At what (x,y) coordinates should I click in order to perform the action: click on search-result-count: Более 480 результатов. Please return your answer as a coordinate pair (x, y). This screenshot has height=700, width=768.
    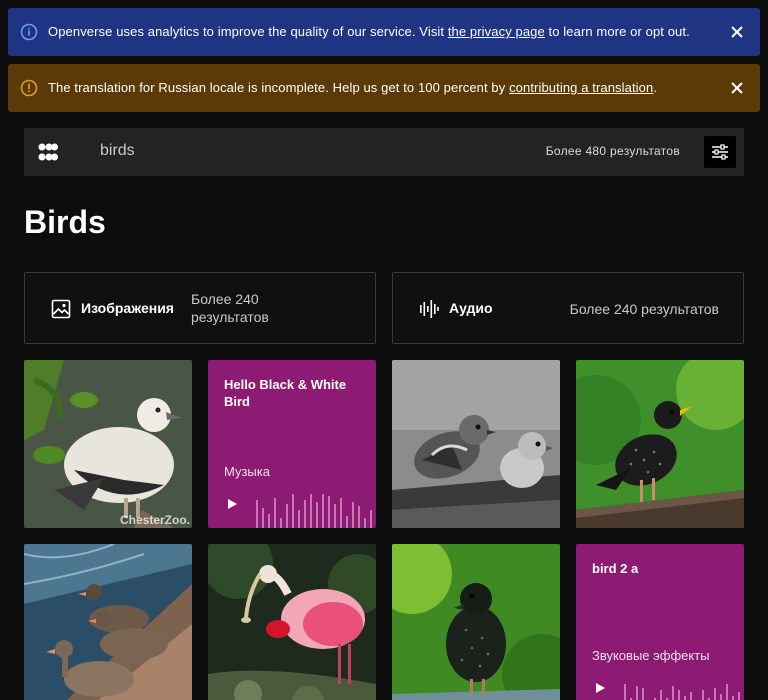
    Looking at the image, I should click on (612, 151).